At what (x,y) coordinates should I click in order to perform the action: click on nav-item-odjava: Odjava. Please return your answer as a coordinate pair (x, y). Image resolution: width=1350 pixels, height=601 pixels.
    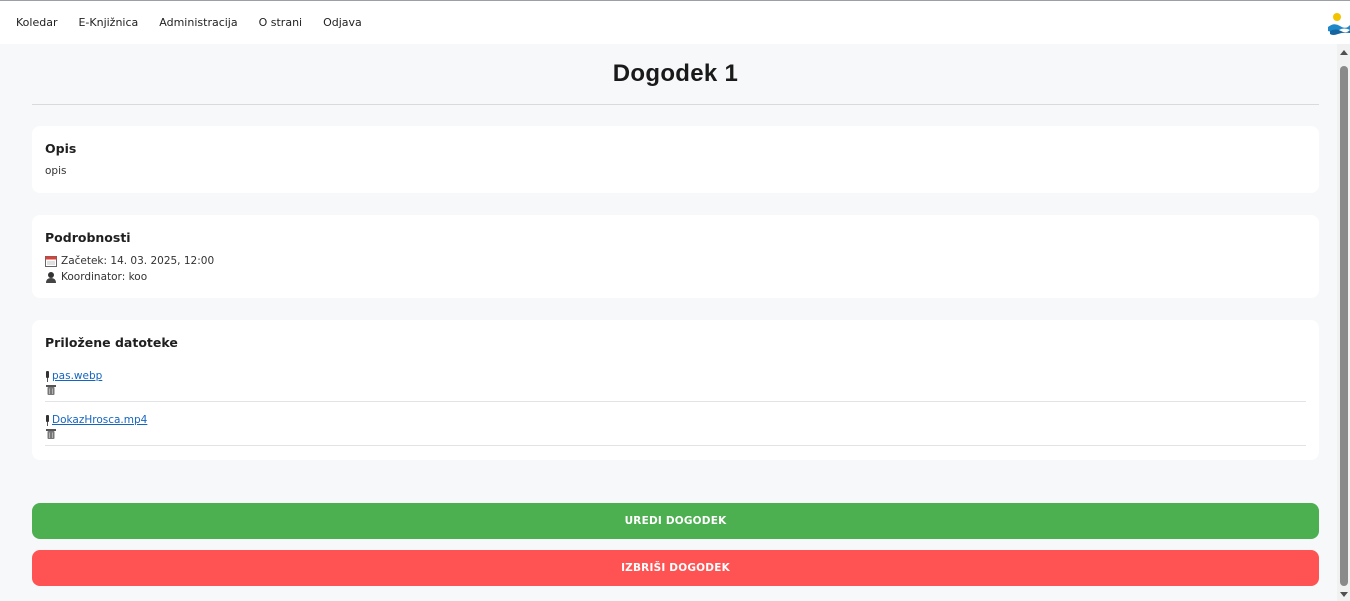
    Looking at the image, I should click on (342, 22).